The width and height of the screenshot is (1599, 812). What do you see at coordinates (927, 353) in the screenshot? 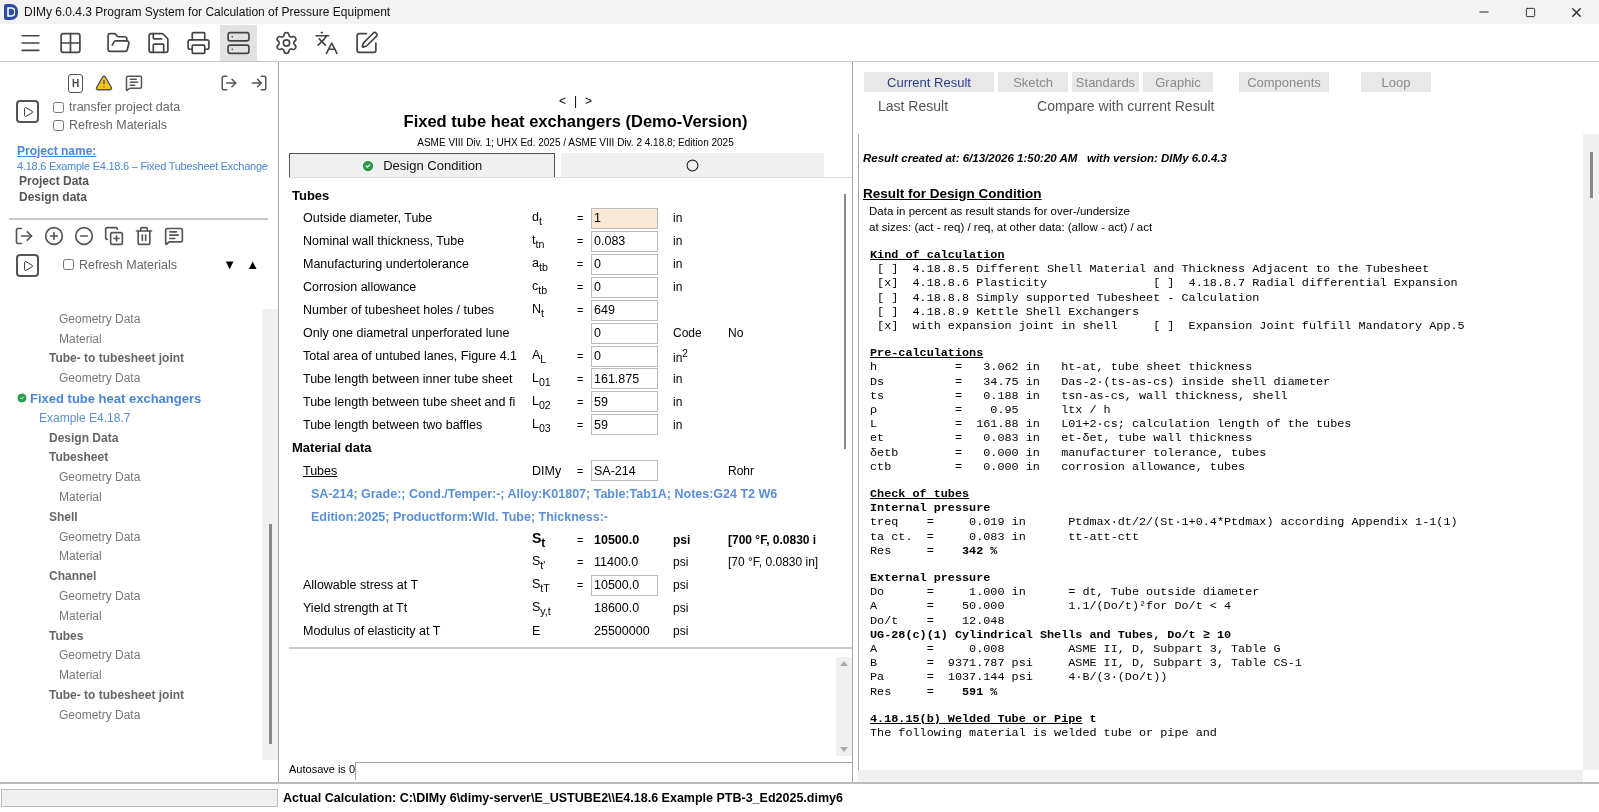
I see `report-heading: Pre-calculations` at bounding box center [927, 353].